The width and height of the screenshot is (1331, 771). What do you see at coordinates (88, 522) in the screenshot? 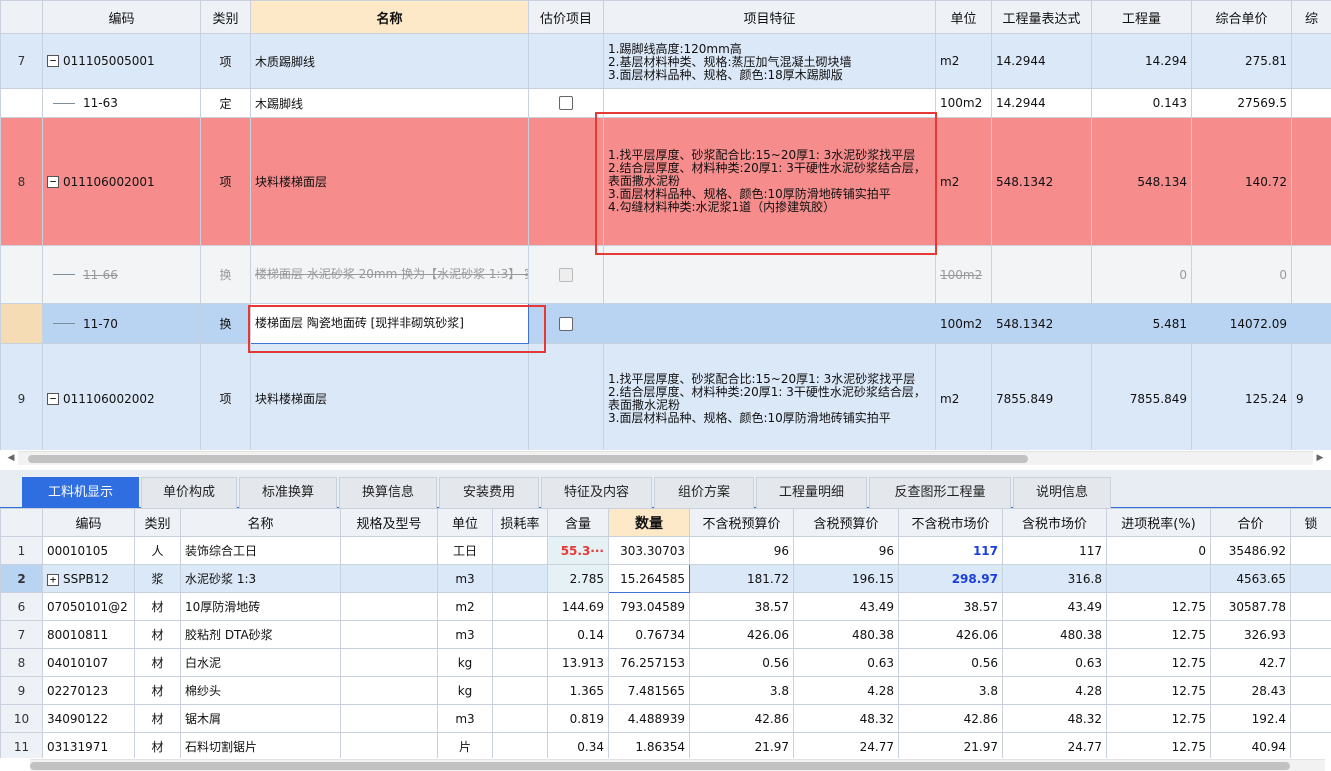
I see `header-code: 编码` at bounding box center [88, 522].